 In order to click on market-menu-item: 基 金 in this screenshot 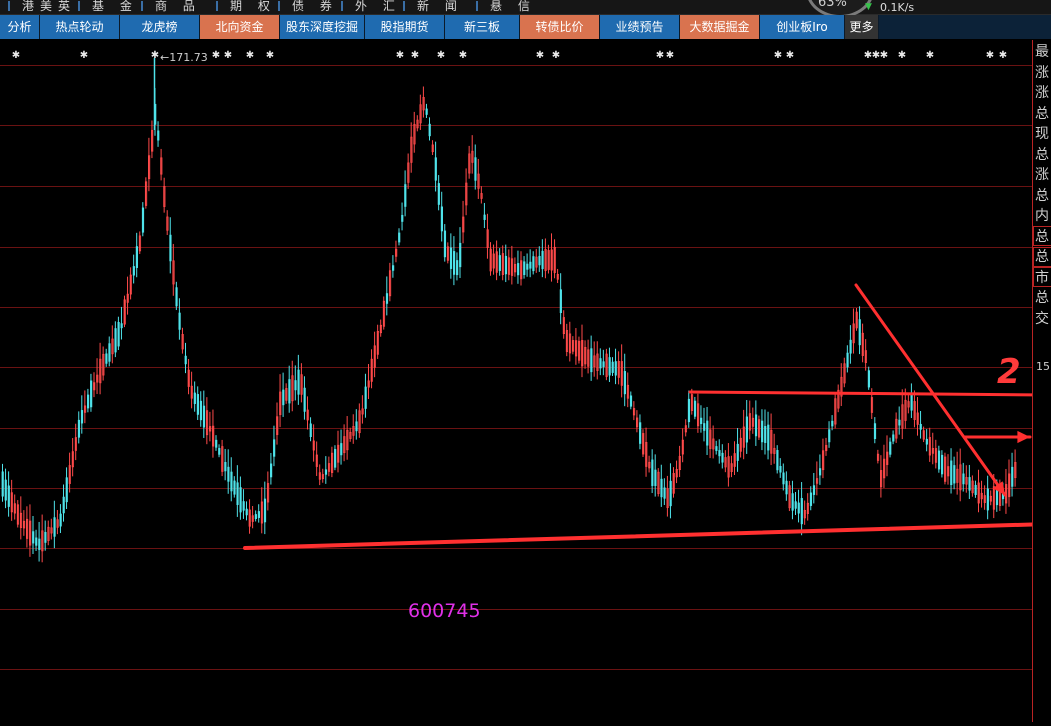, I will do `click(115, 6)`.